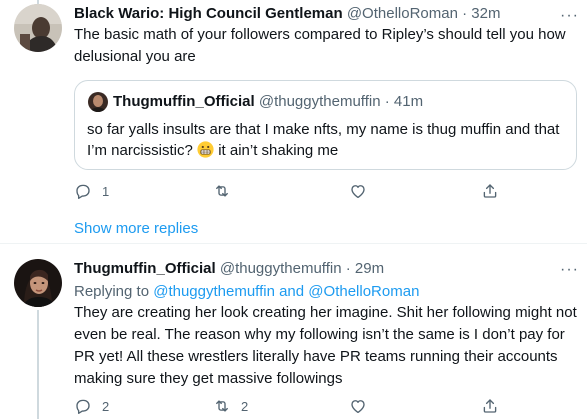 This screenshot has width=587, height=419. Describe the element at coordinates (369, 268) in the screenshot. I see `timestamp: 29m` at that location.